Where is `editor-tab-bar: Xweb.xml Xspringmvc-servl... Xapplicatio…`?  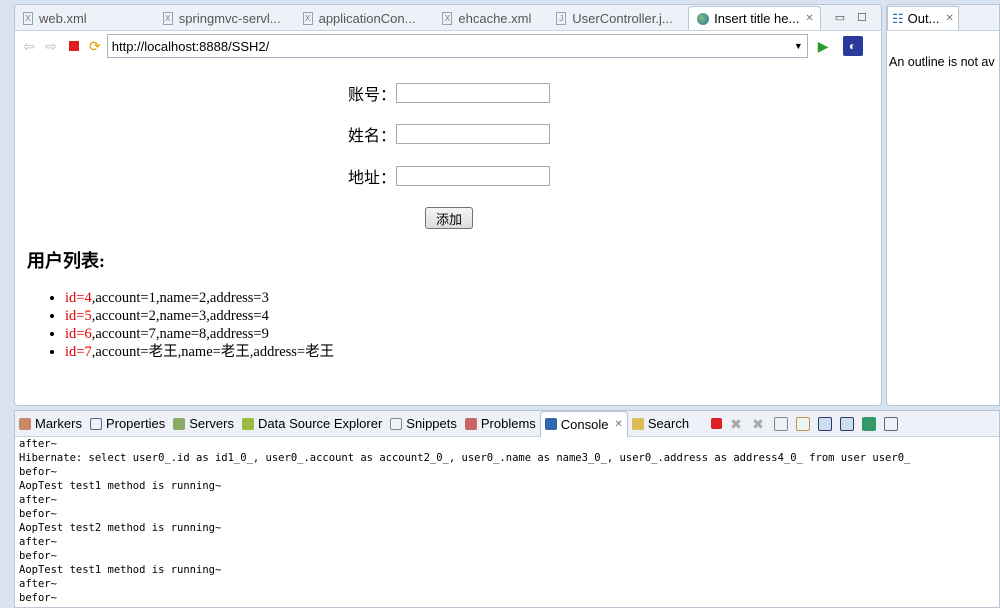
editor-tab-bar: Xweb.xml Xspringmvc-servl... Xapplicatio… is located at coordinates (448, 18).